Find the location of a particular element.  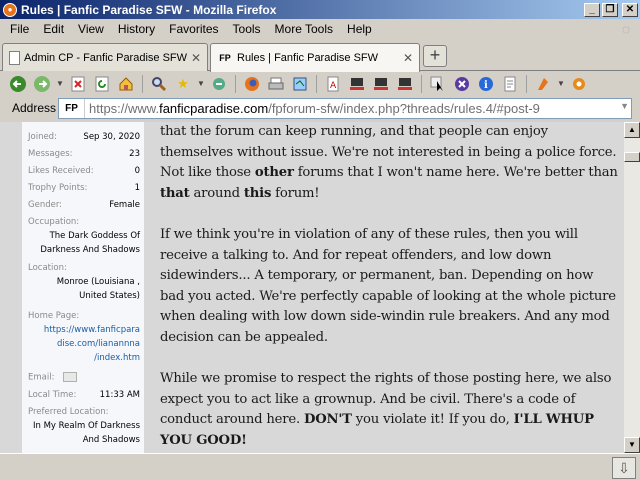

tab-rules: FP Rules | Fanfic Paradise SFW ✕ is located at coordinates (315, 57).